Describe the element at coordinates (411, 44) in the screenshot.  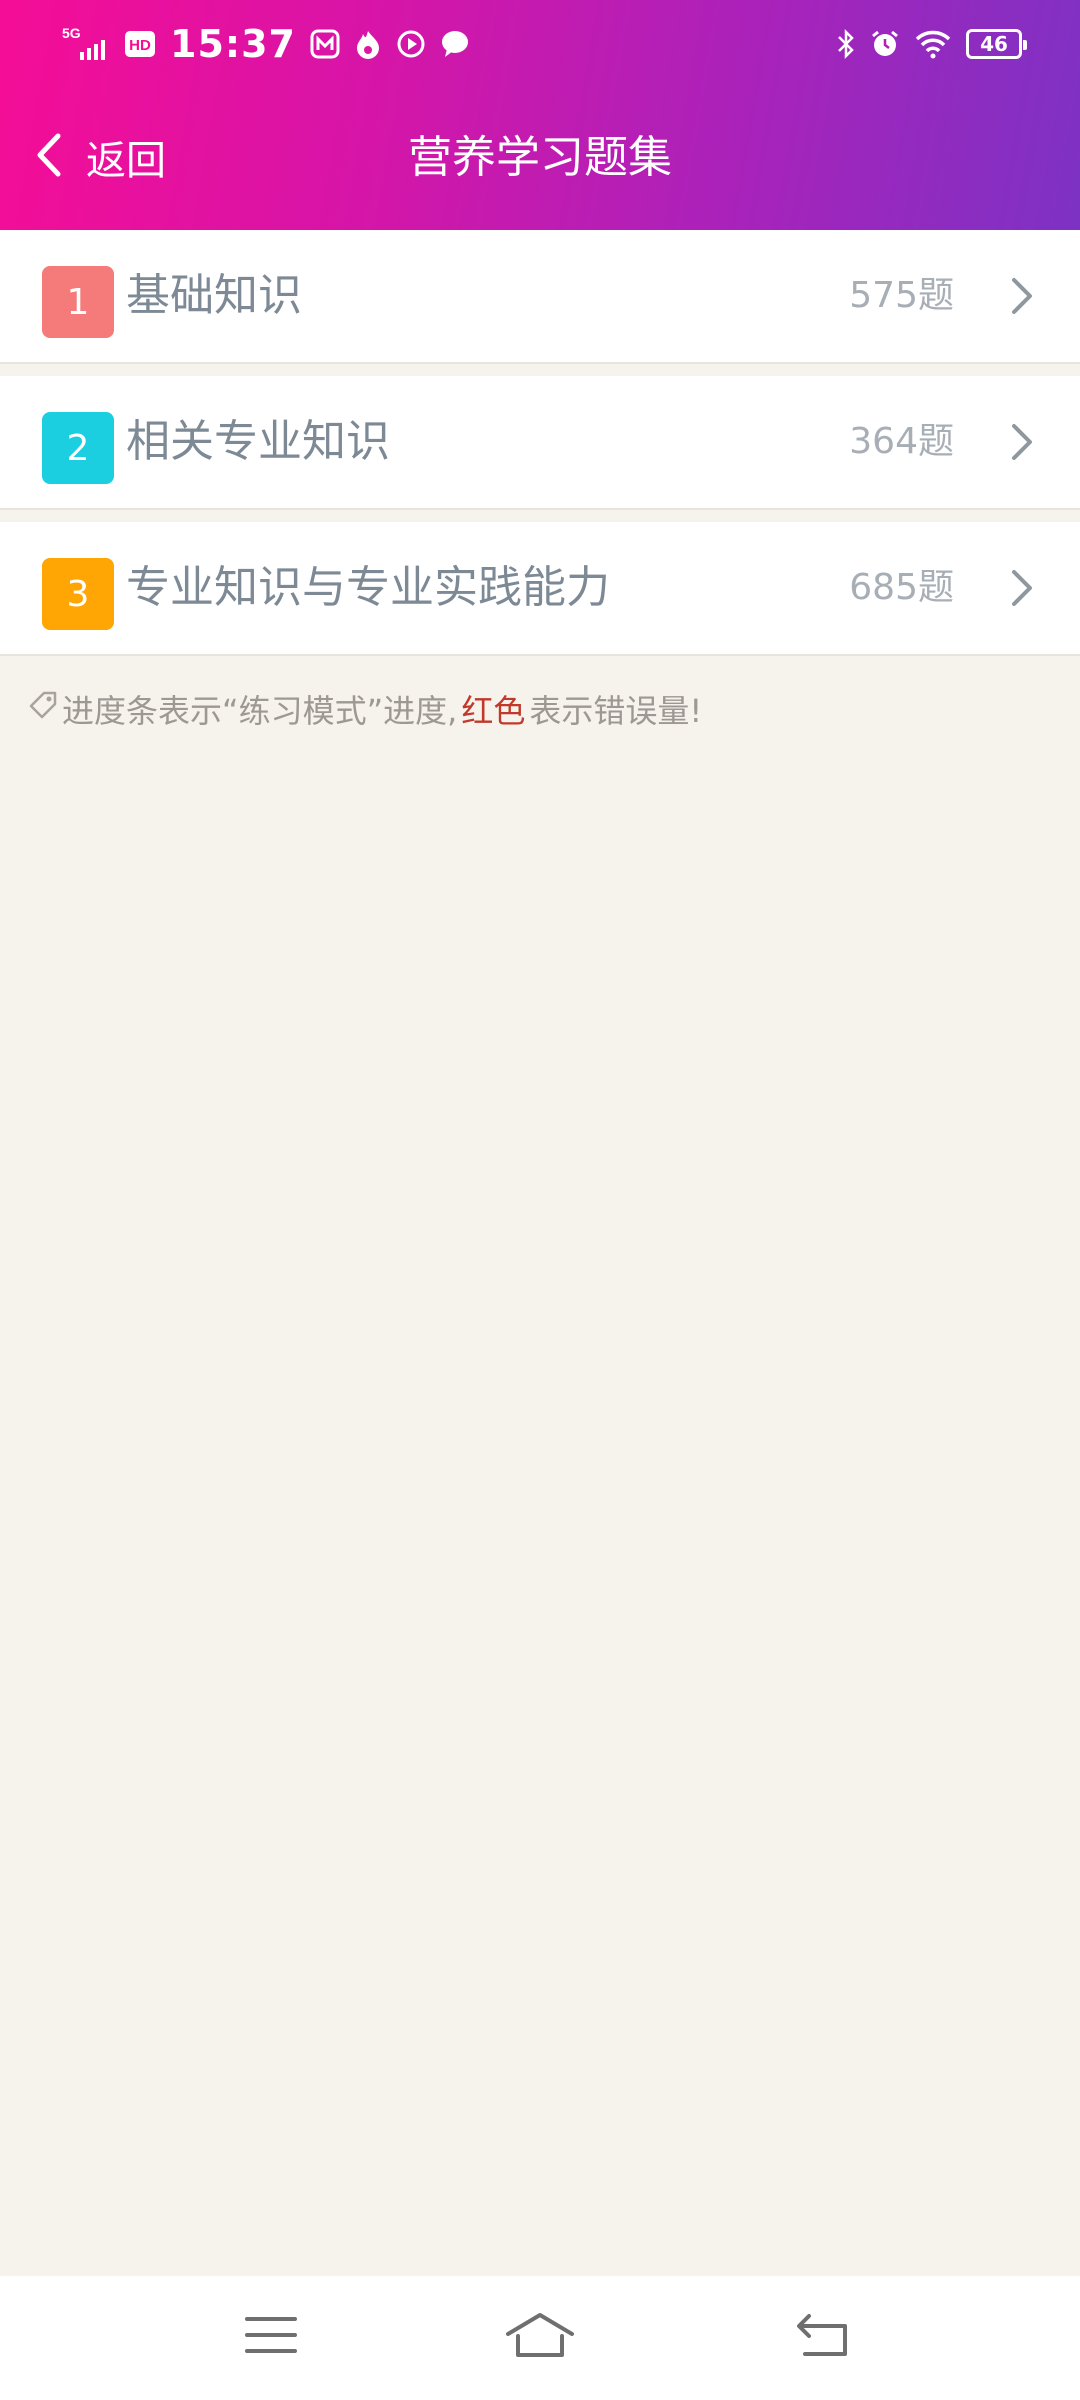
I see `play-app-icon` at that location.